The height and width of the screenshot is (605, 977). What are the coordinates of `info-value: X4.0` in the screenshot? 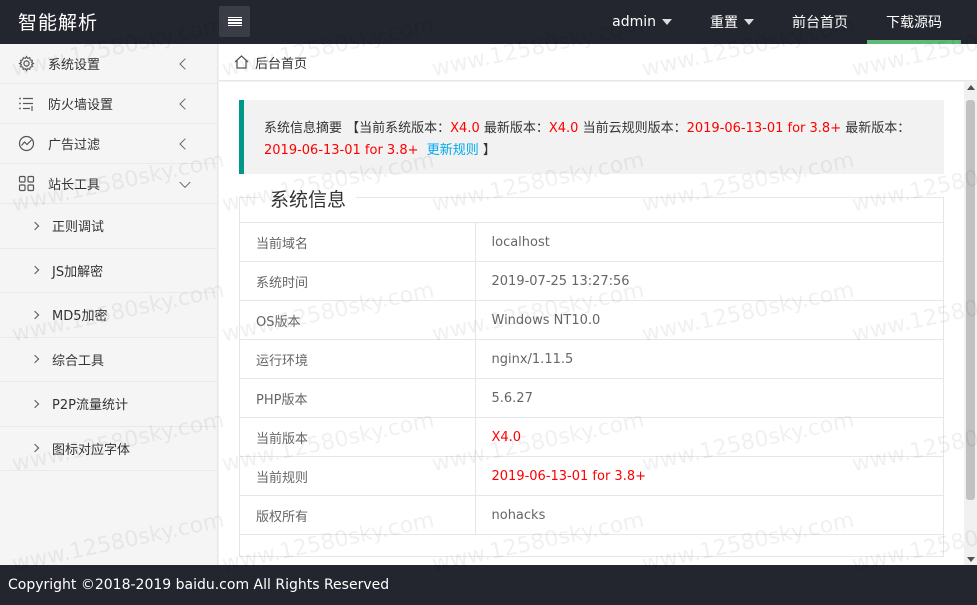 It's located at (709, 437).